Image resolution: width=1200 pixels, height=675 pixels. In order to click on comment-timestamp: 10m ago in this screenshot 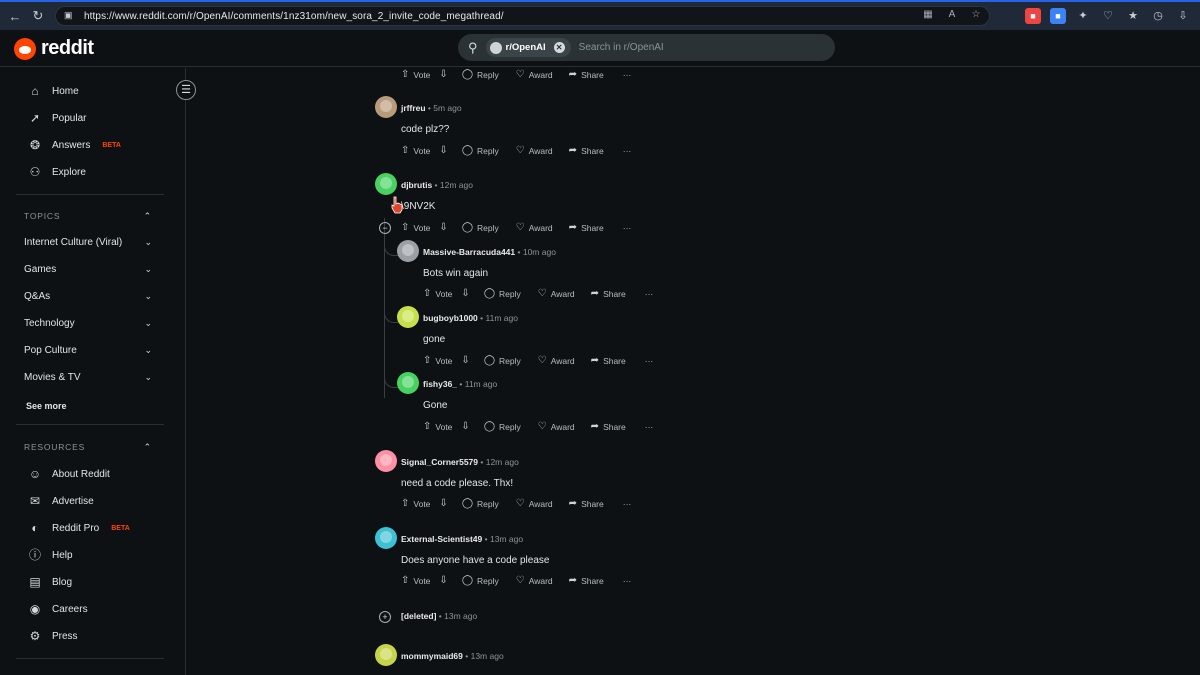, I will do `click(539, 252)`.